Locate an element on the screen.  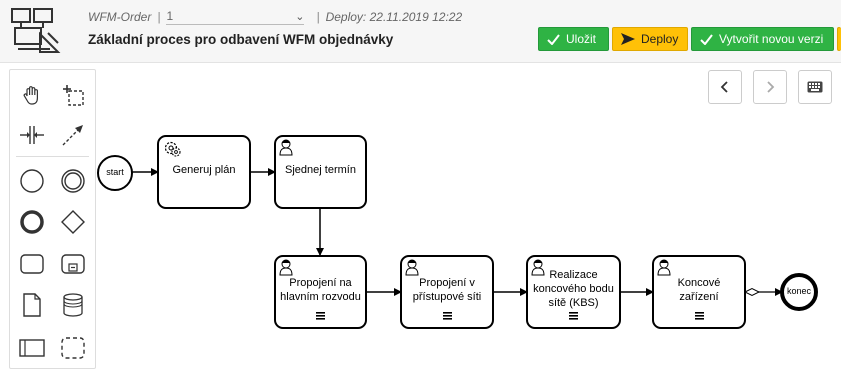
new-version-button-label: Vytvořit novou verzi is located at coordinates (771, 39).